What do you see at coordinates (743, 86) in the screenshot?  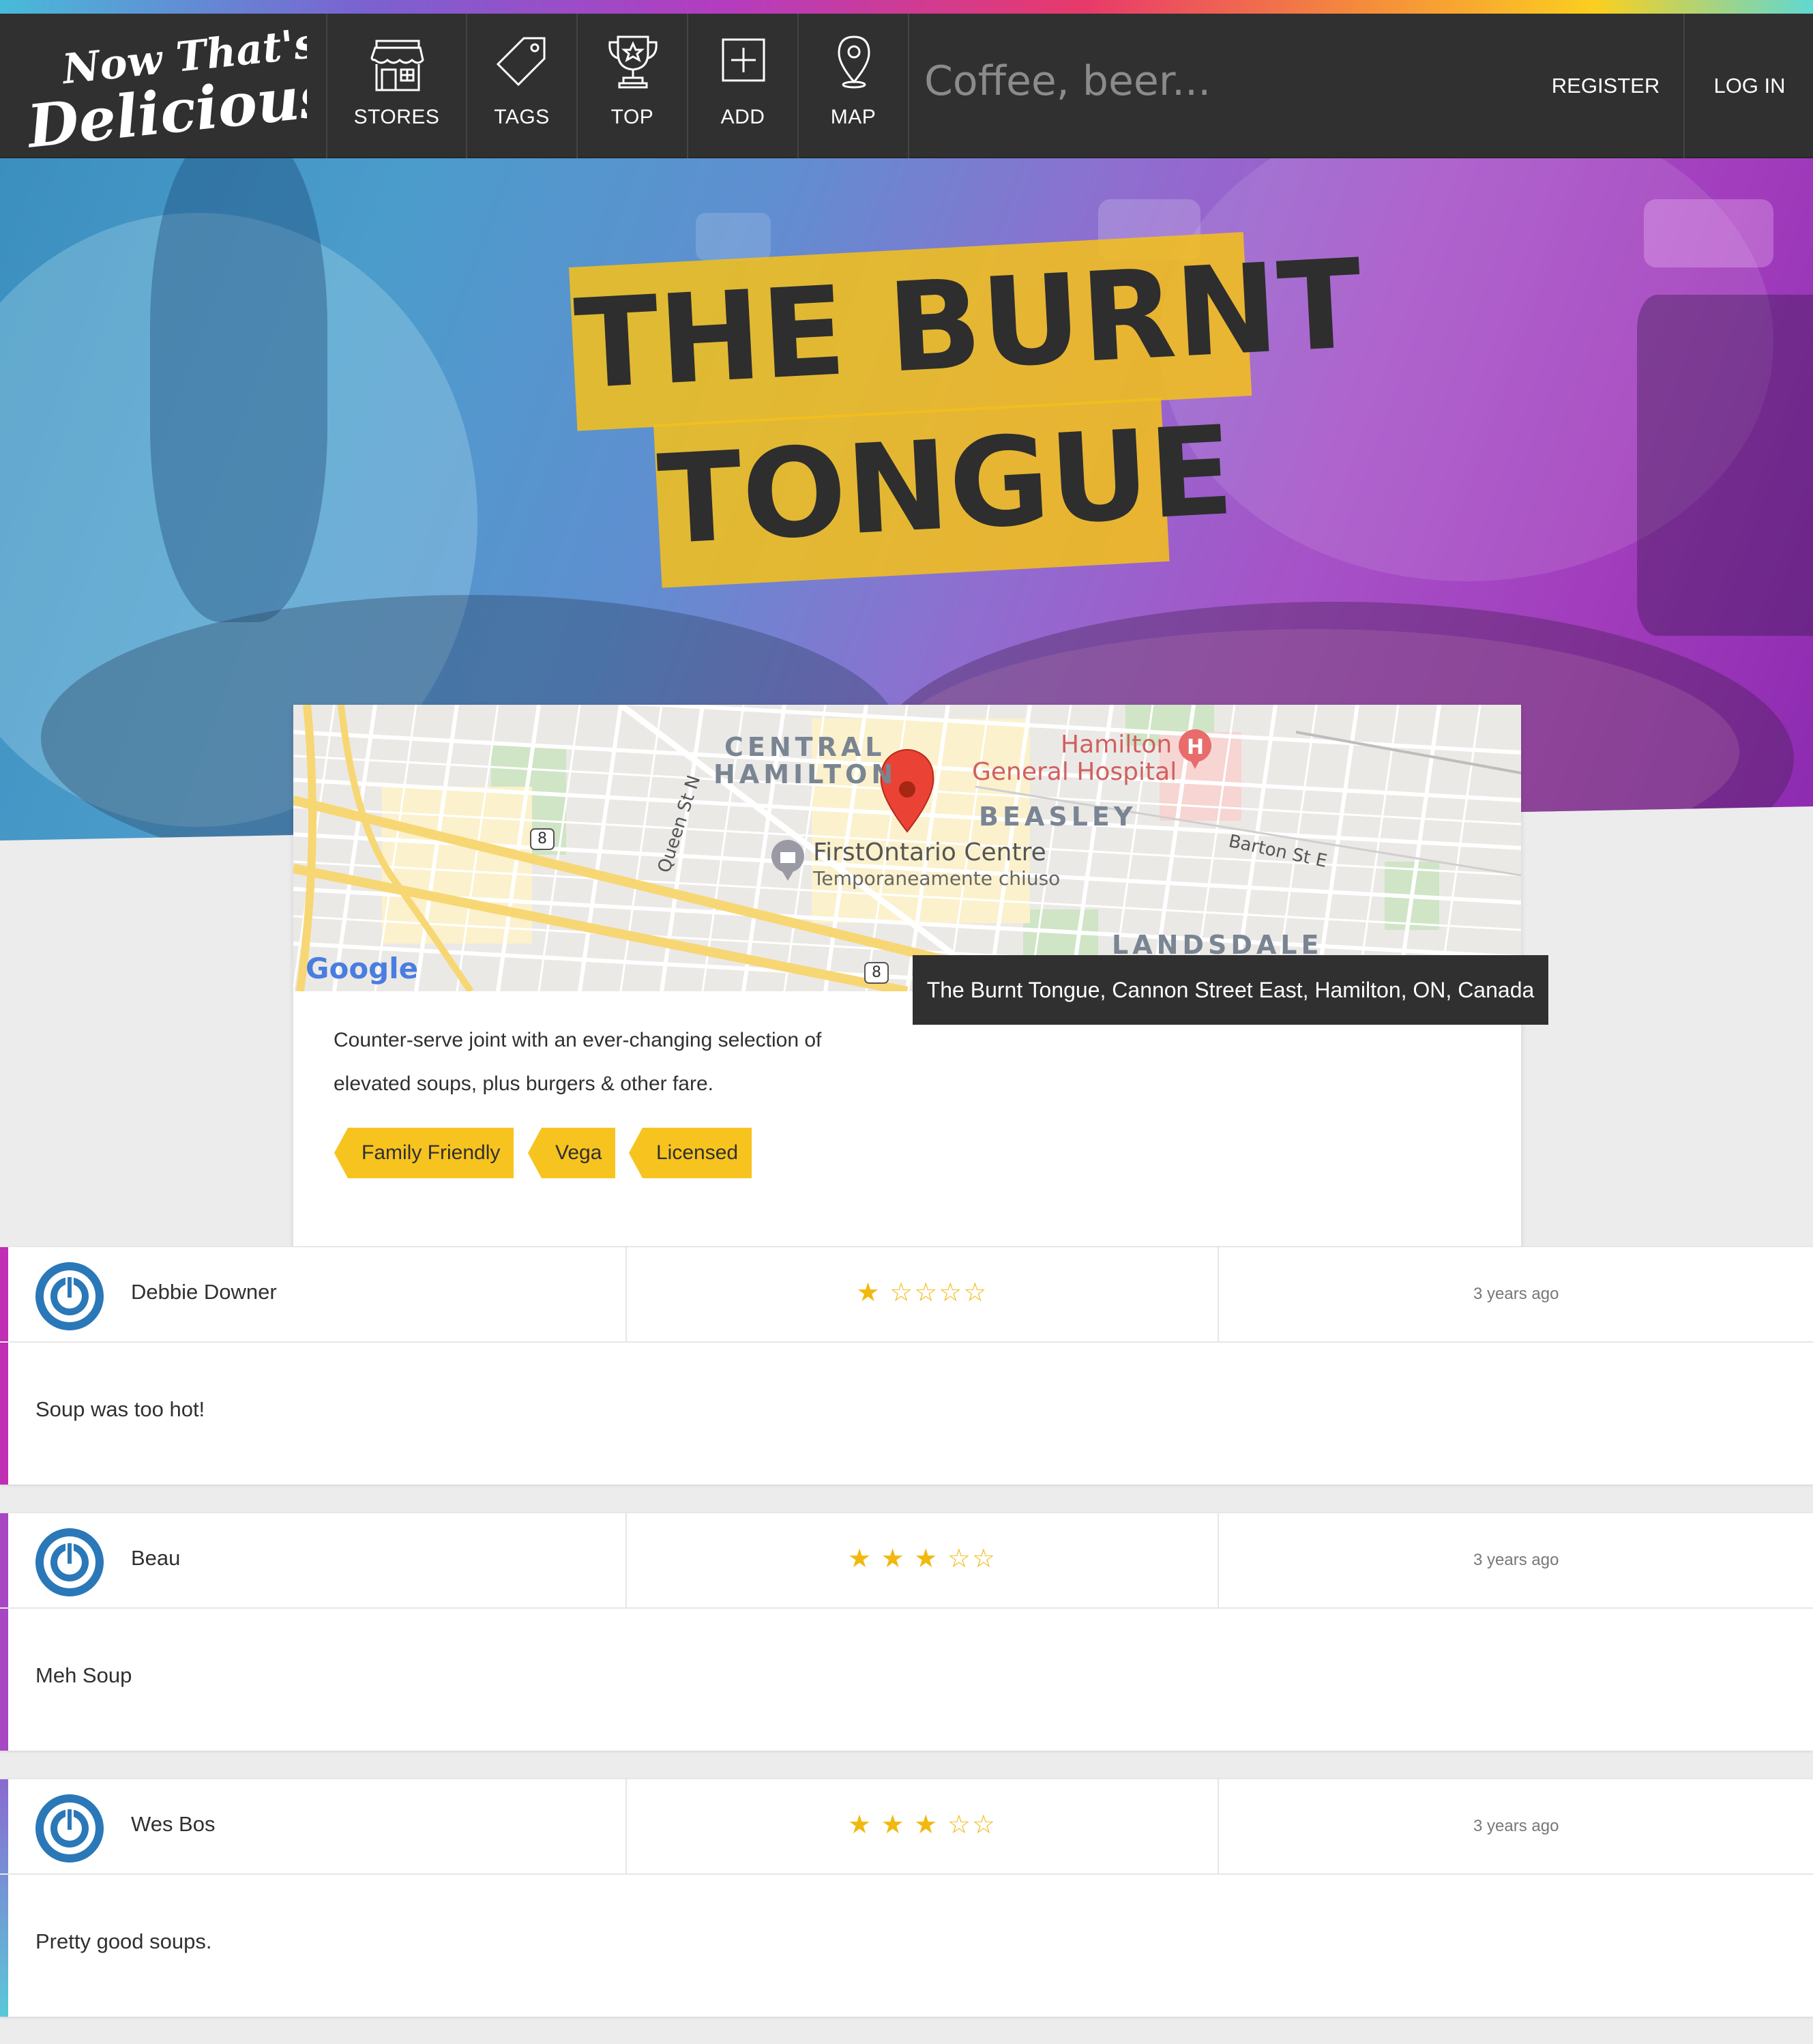 I see `nav-add: ADD` at bounding box center [743, 86].